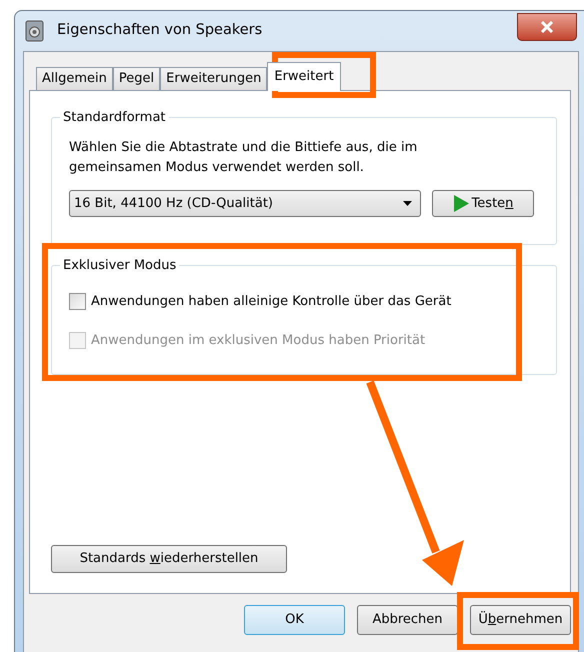  What do you see at coordinates (243, 158) in the screenshot?
I see `description-text: Wählen Sie die Abtastrate und die Bittiefe aus, die im gemeinsamen Modus verwendet werden soll.` at bounding box center [243, 158].